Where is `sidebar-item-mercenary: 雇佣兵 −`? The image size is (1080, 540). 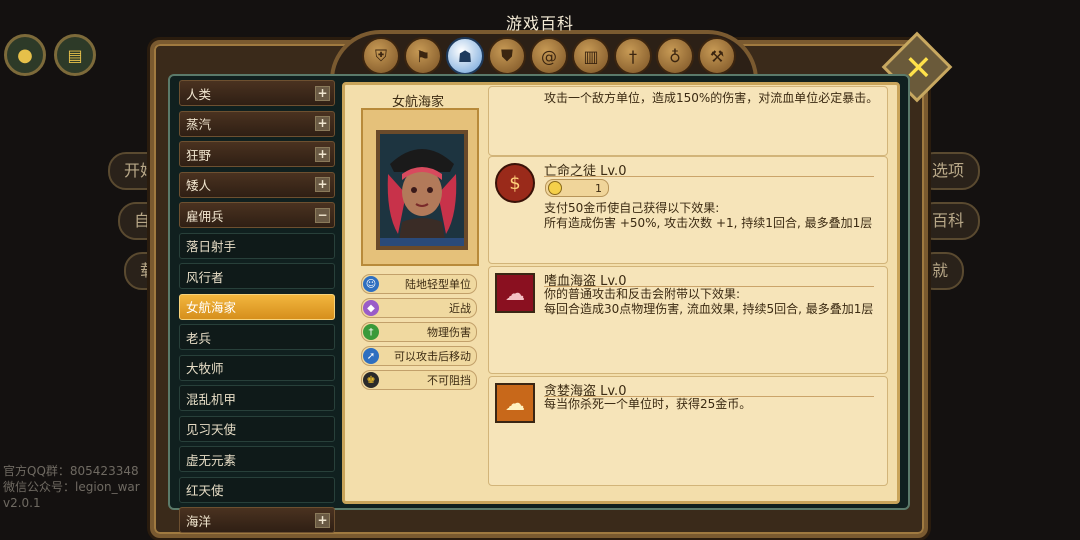 sidebar-item-mercenary: 雇佣兵 − is located at coordinates (257, 215).